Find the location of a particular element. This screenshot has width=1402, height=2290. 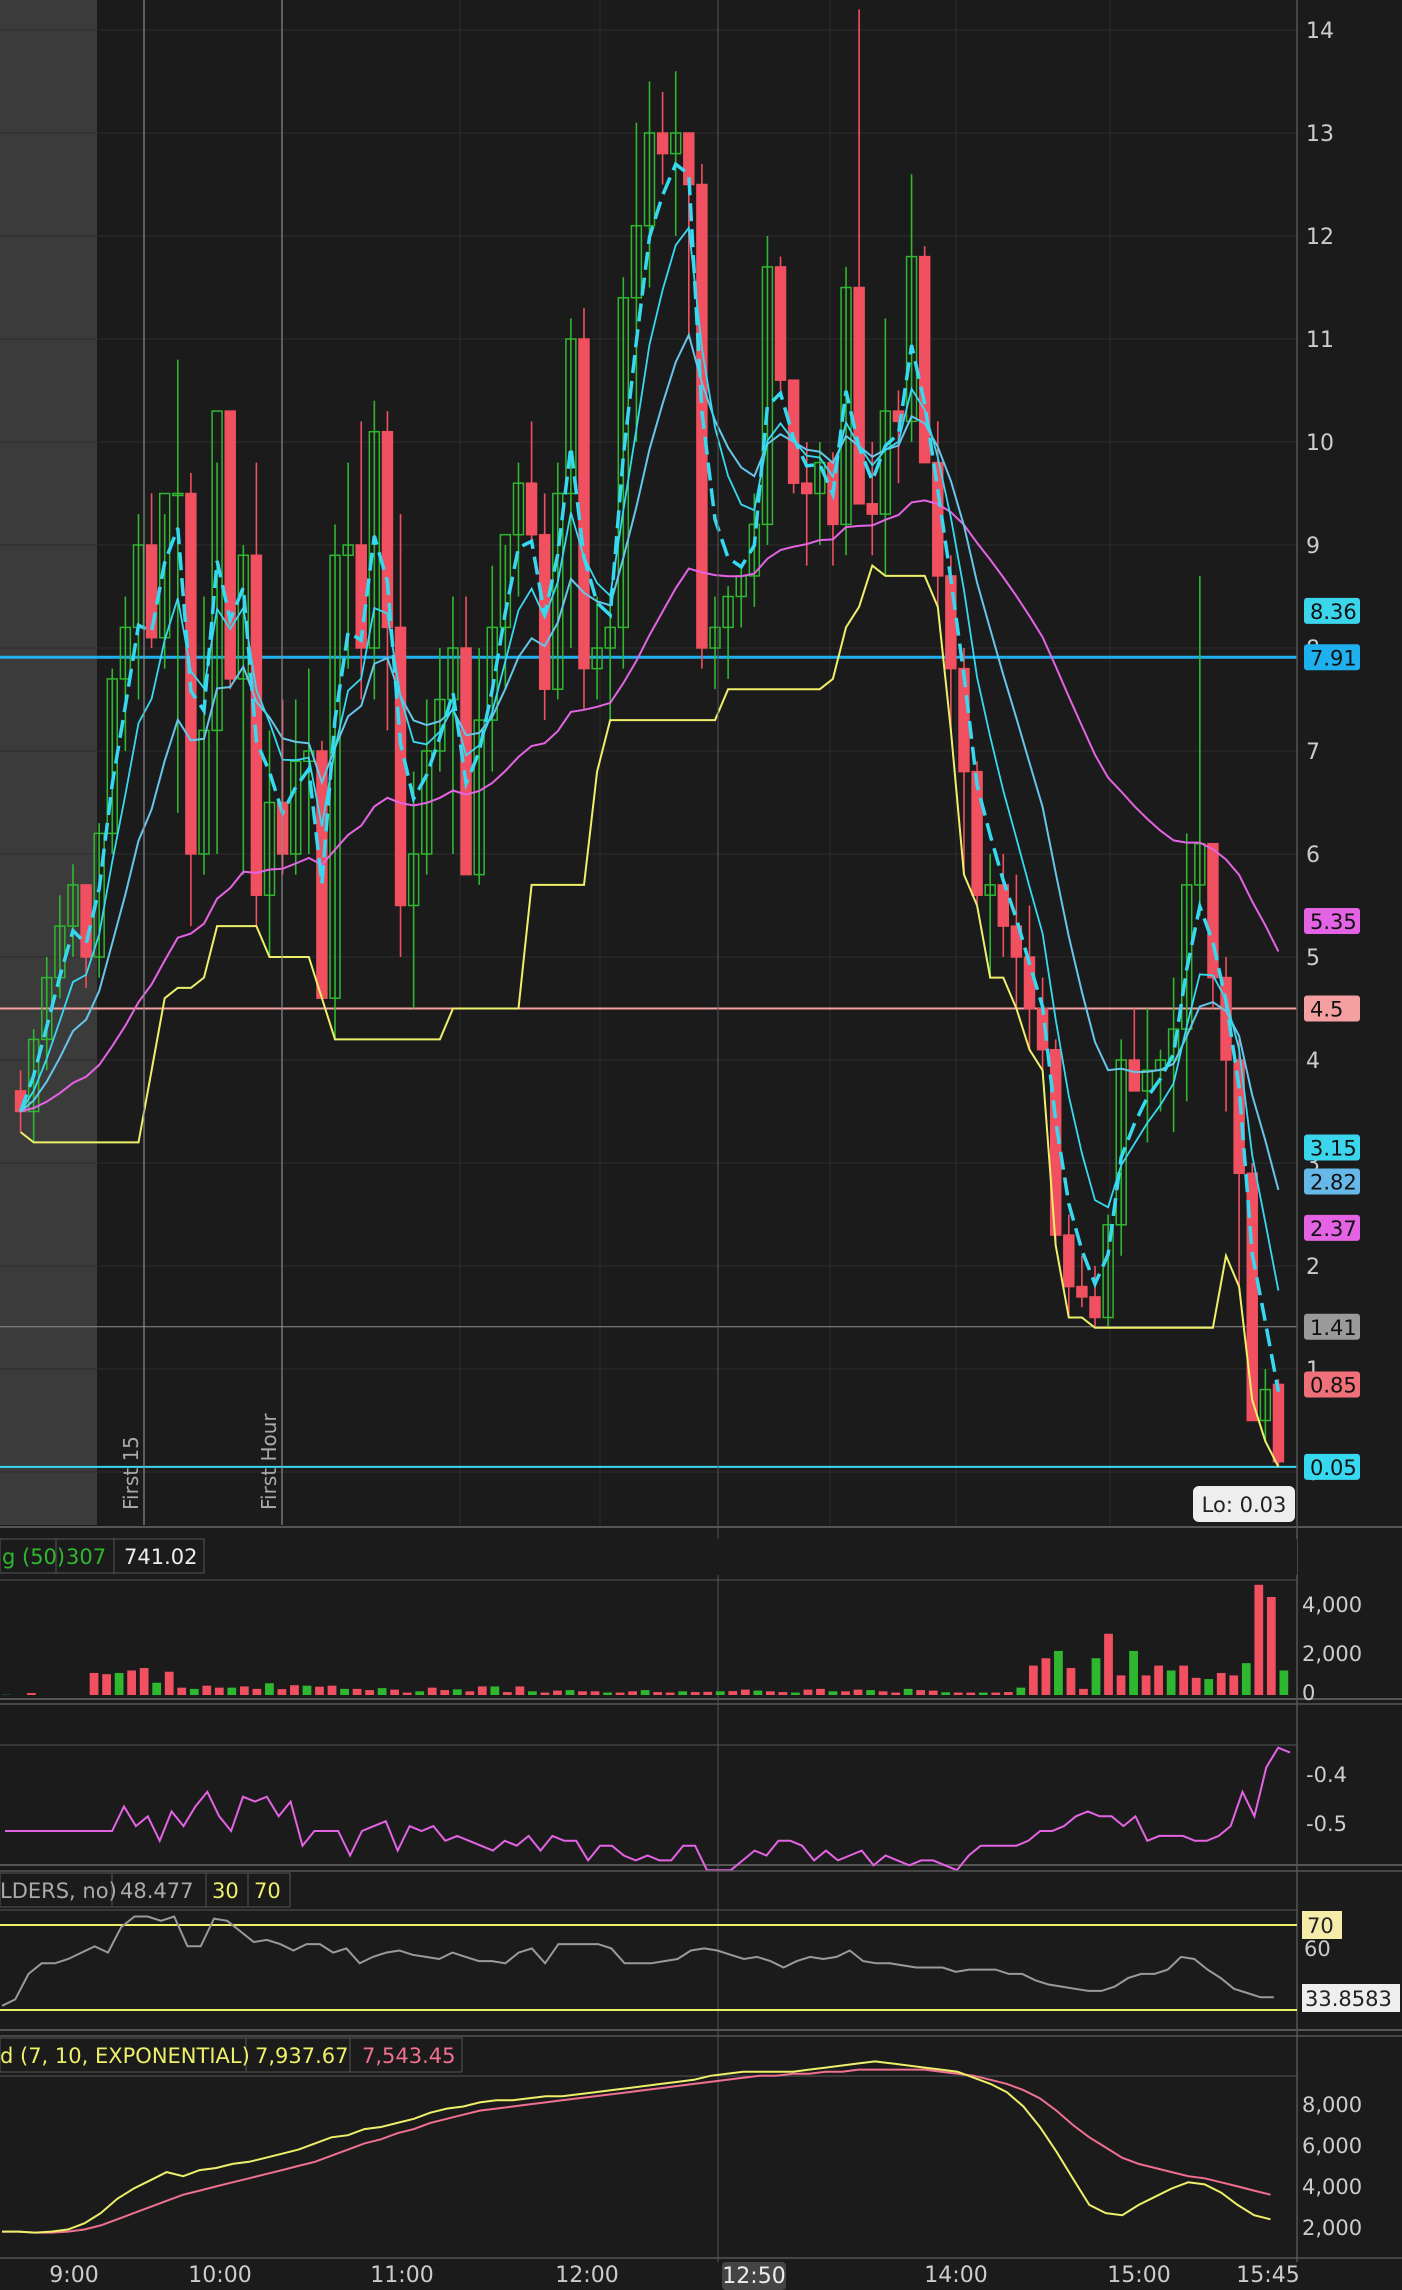

level-label: 7.91 is located at coordinates (1333, 658).